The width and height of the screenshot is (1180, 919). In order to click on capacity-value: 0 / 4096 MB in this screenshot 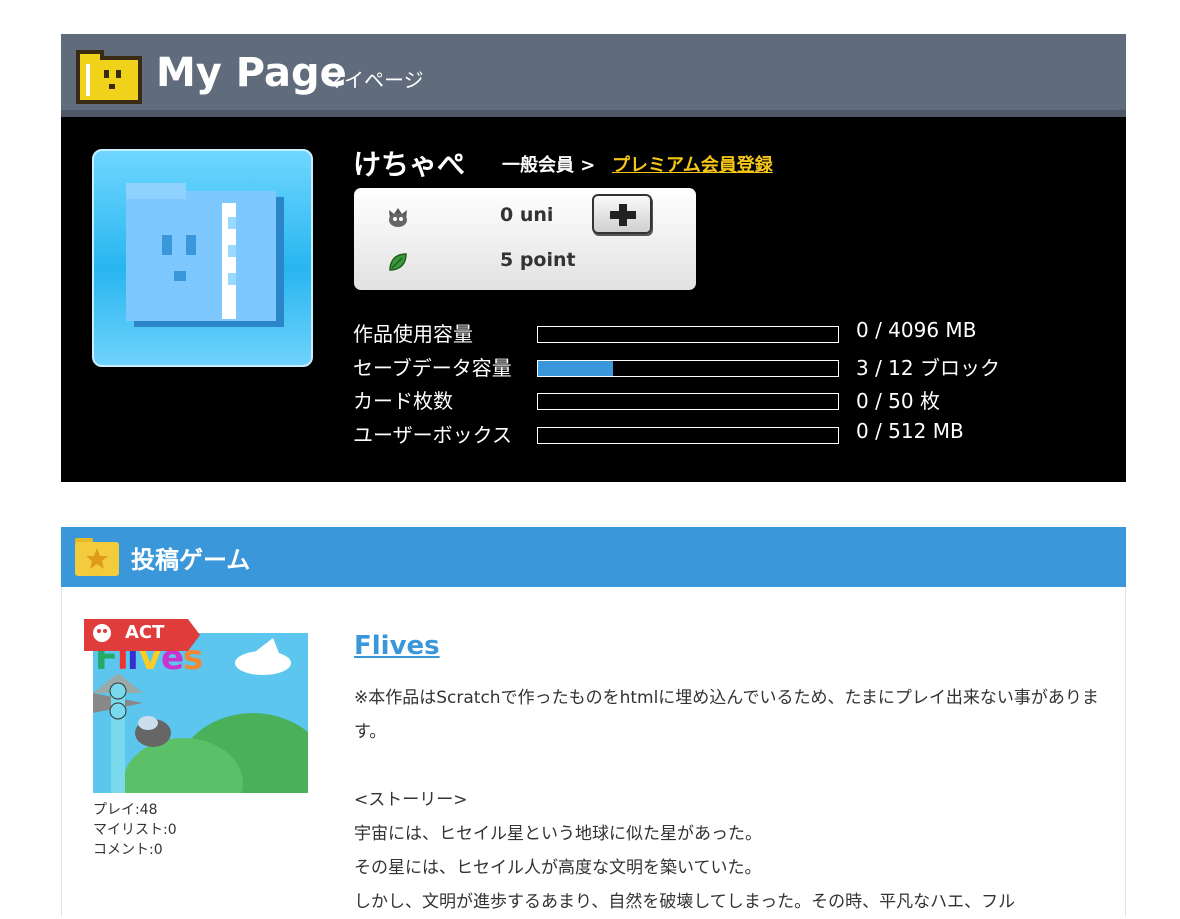, I will do `click(916, 330)`.